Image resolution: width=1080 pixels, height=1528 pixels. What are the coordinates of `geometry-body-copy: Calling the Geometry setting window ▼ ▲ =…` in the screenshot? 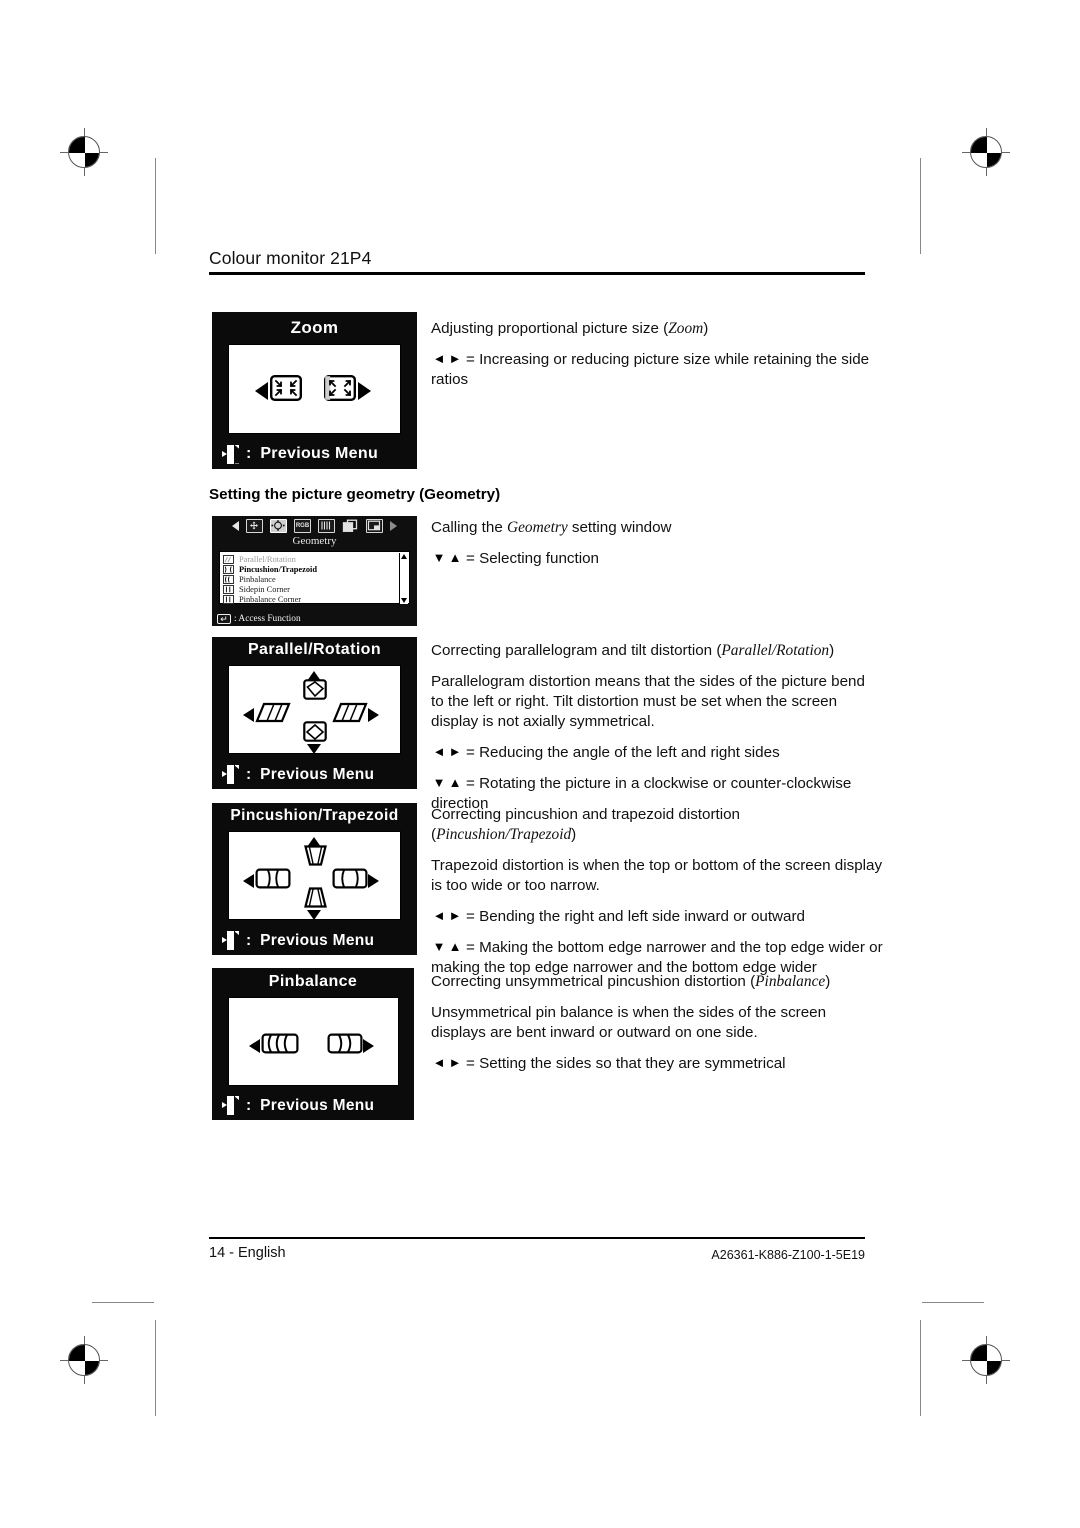 It's located at (652, 543).